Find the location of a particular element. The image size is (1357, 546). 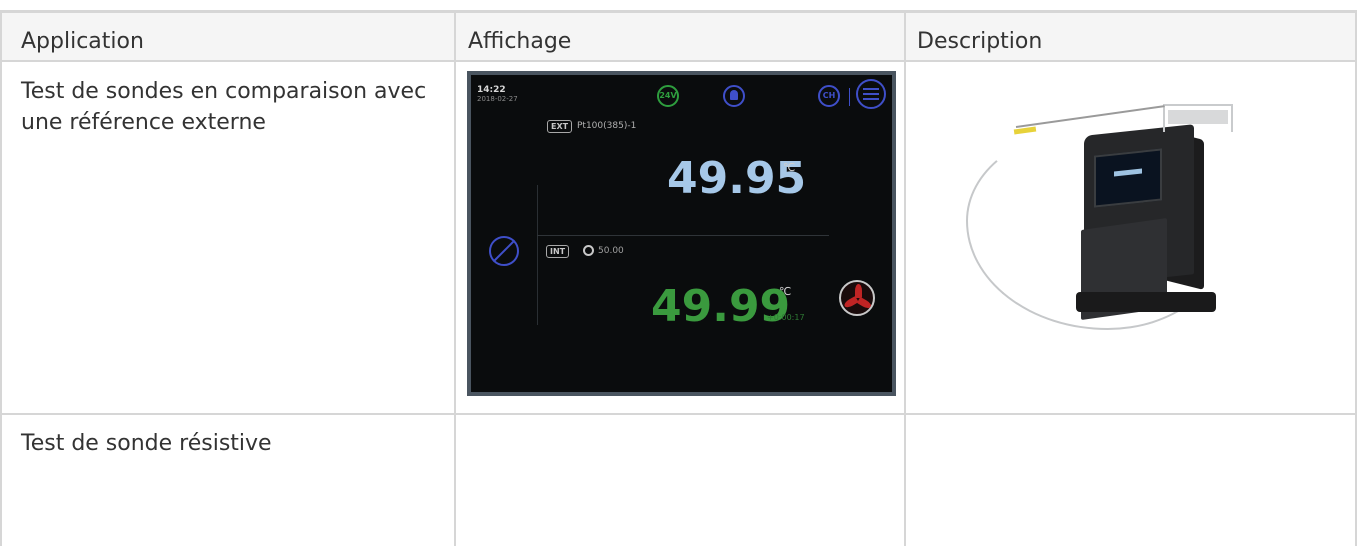

row2-application-cell: Test de sonde résistive is located at coordinates (228, 480).